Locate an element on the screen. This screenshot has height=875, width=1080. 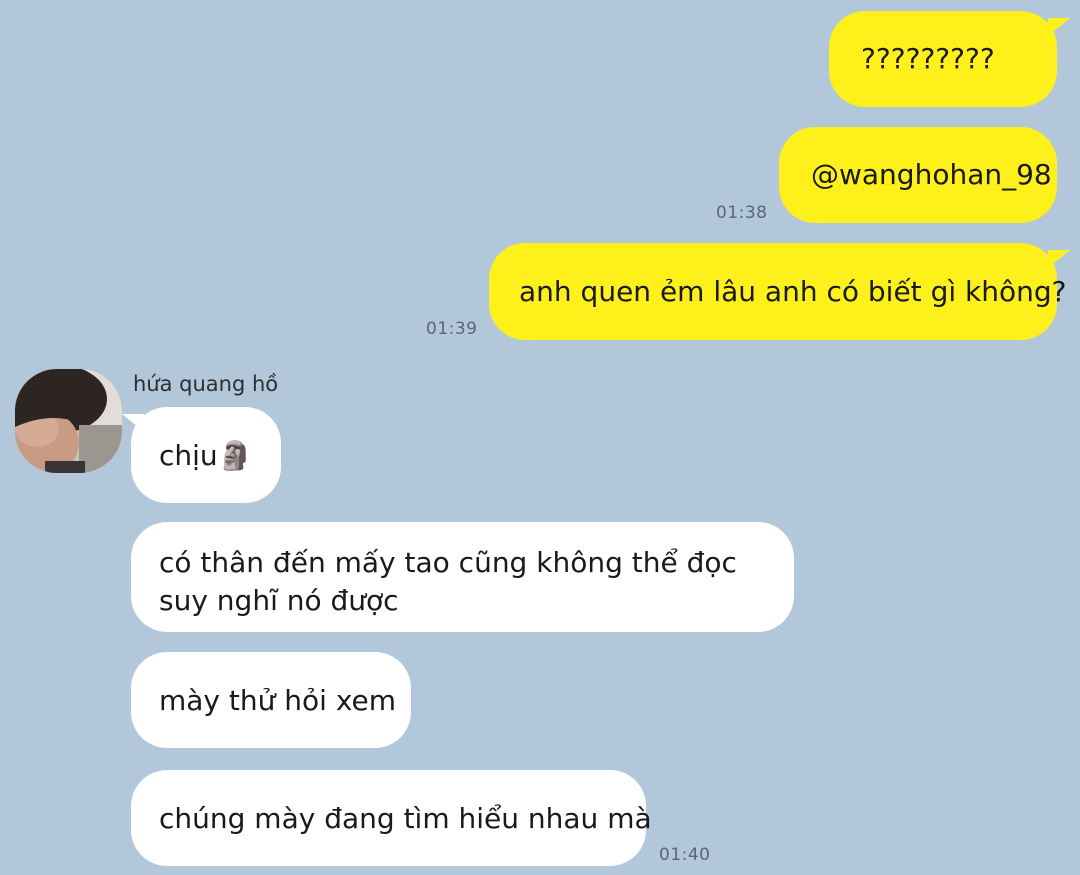
message-timestamp: 01:40 is located at coordinates (685, 855).